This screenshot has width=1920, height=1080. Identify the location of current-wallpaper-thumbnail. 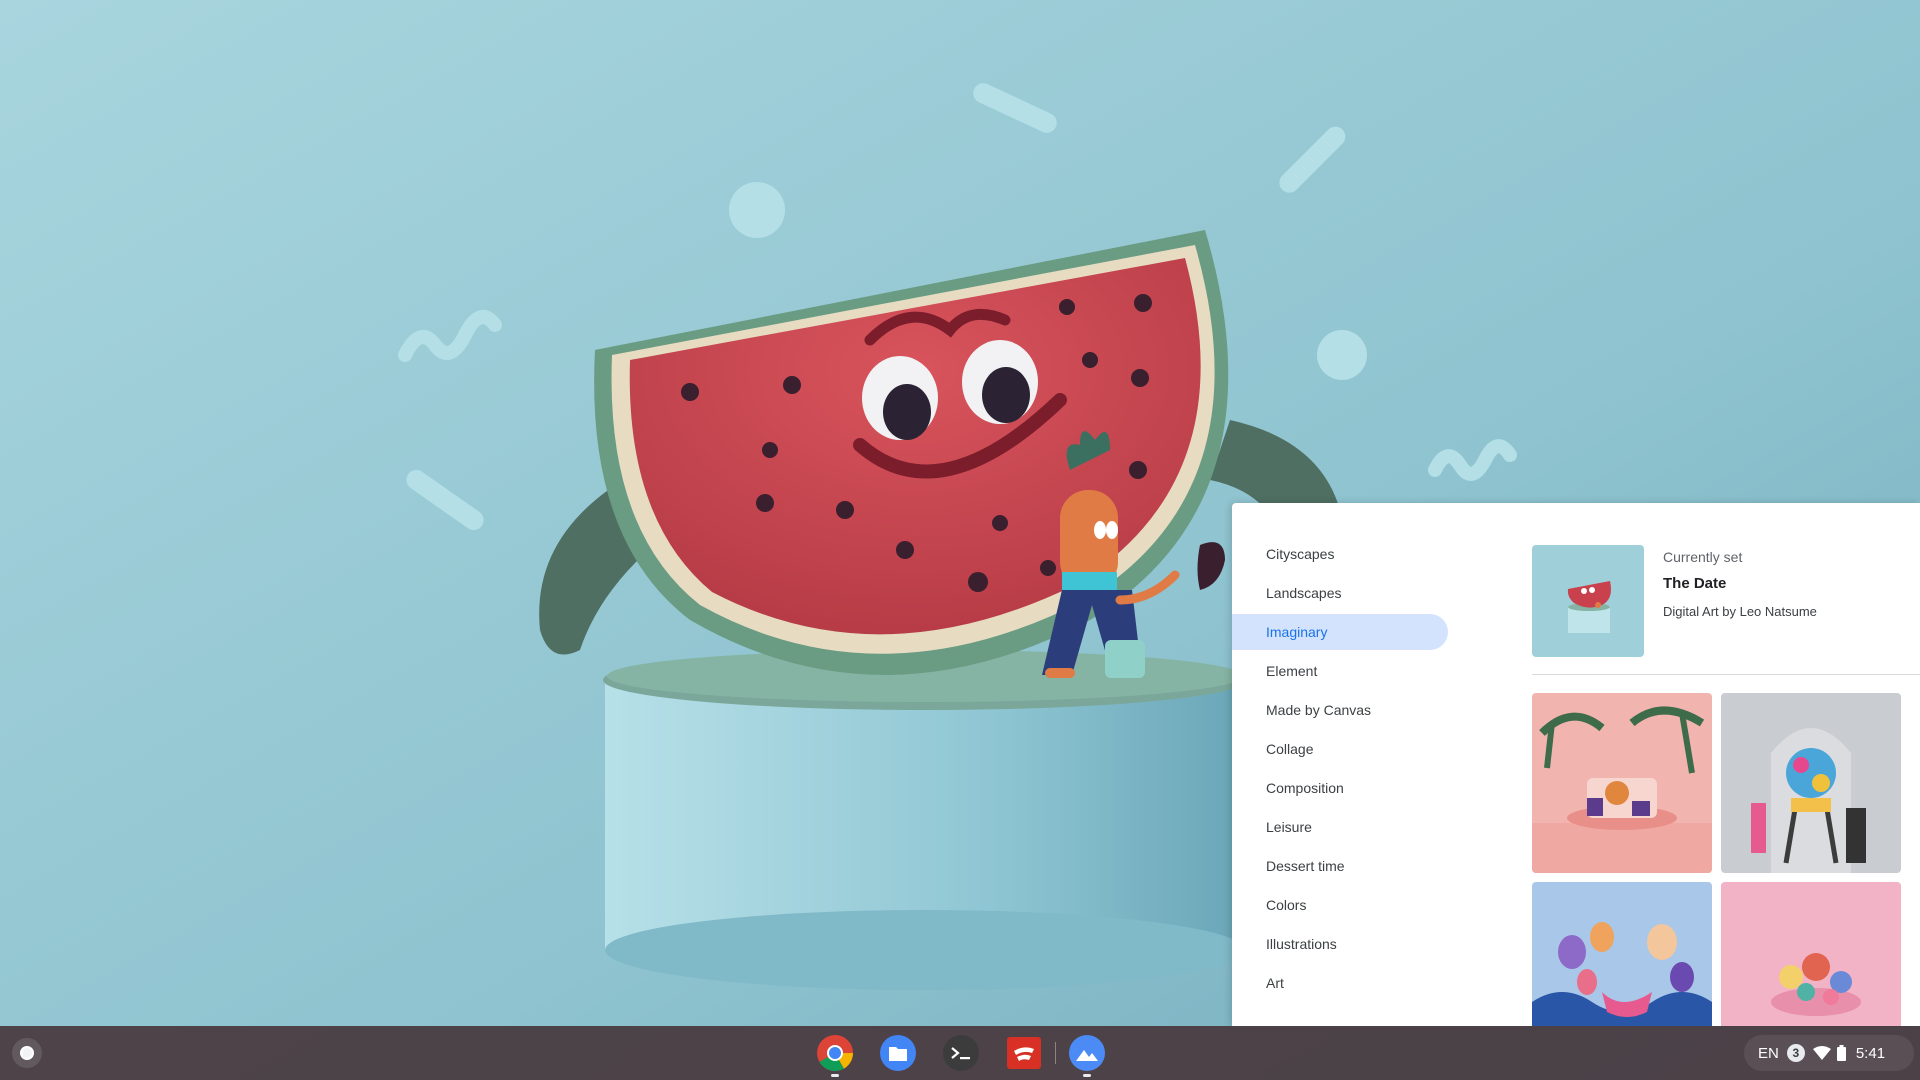
(1588, 601).